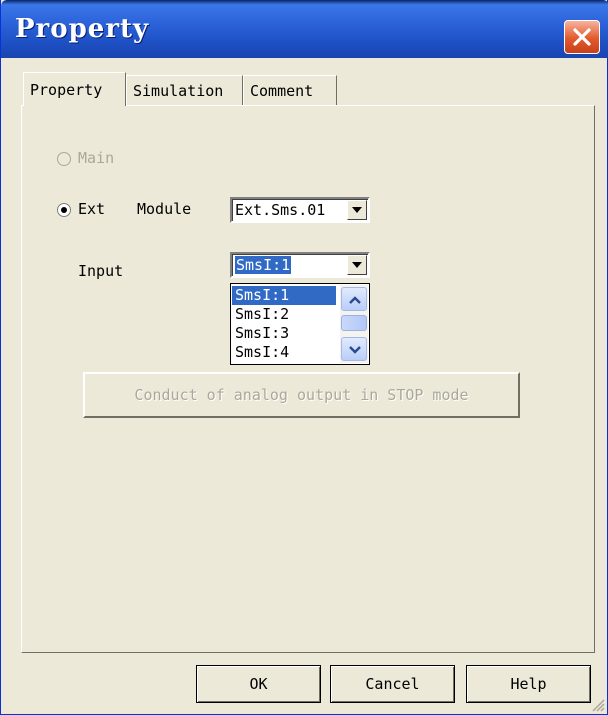 This screenshot has width=608, height=715. What do you see at coordinates (392, 684) in the screenshot?
I see `cancel-button: Cancel` at bounding box center [392, 684].